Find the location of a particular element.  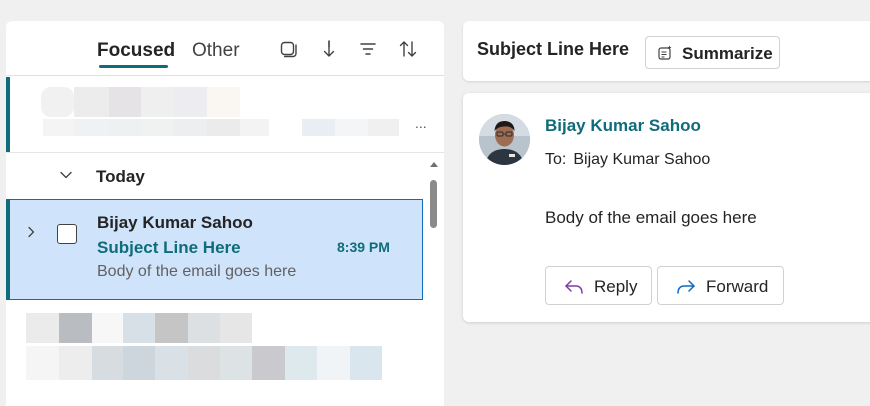

filter-icon is located at coordinates (368, 49).